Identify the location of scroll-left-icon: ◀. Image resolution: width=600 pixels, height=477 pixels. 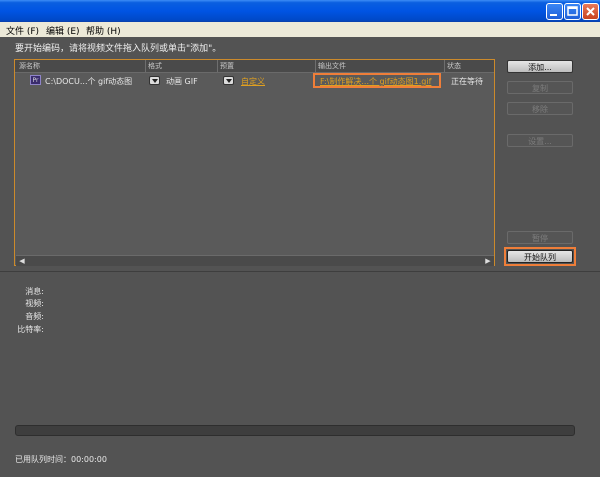
(22, 261).